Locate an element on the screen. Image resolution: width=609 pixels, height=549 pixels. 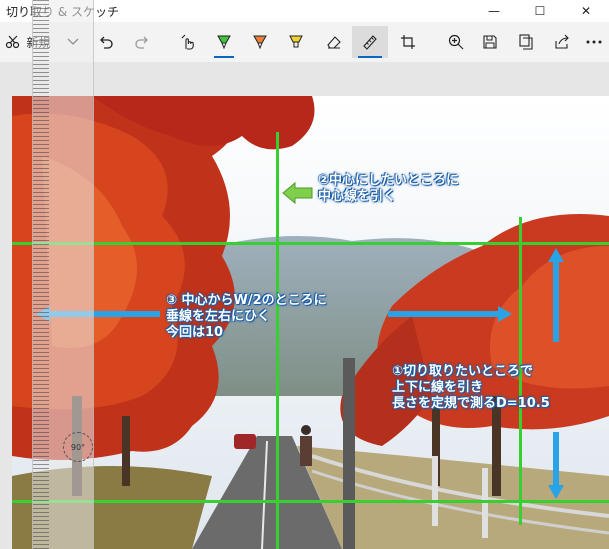
copy-icon is located at coordinates (526, 42).